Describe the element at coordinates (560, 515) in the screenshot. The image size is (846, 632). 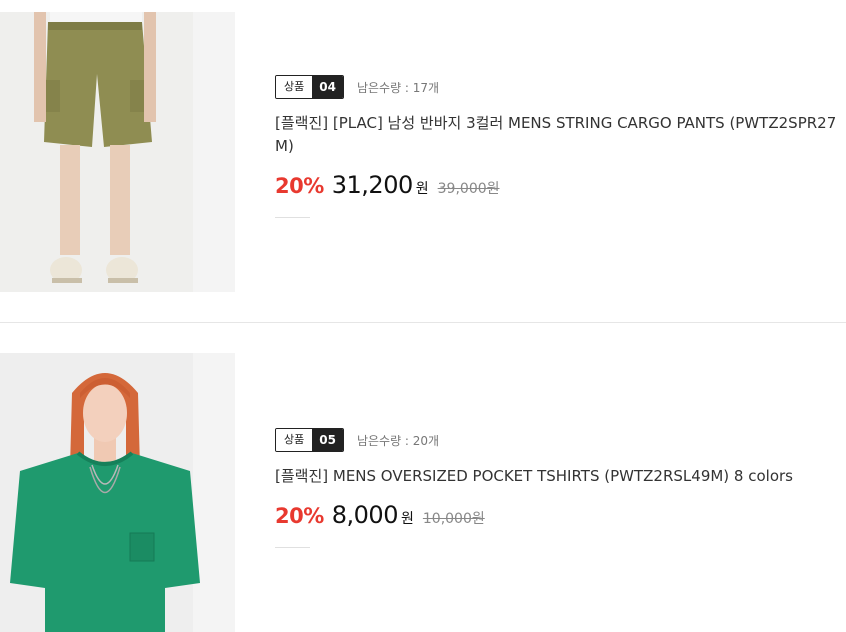
I see `price-row: 20% 8,000 원 10,000원` at that location.